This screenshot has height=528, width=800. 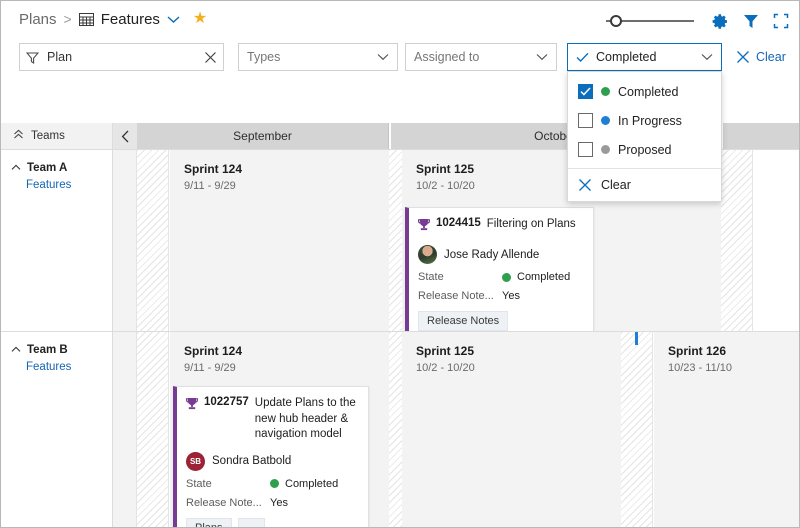 What do you see at coordinates (209, 522) in the screenshot?
I see `tag-chip: Plans` at bounding box center [209, 522].